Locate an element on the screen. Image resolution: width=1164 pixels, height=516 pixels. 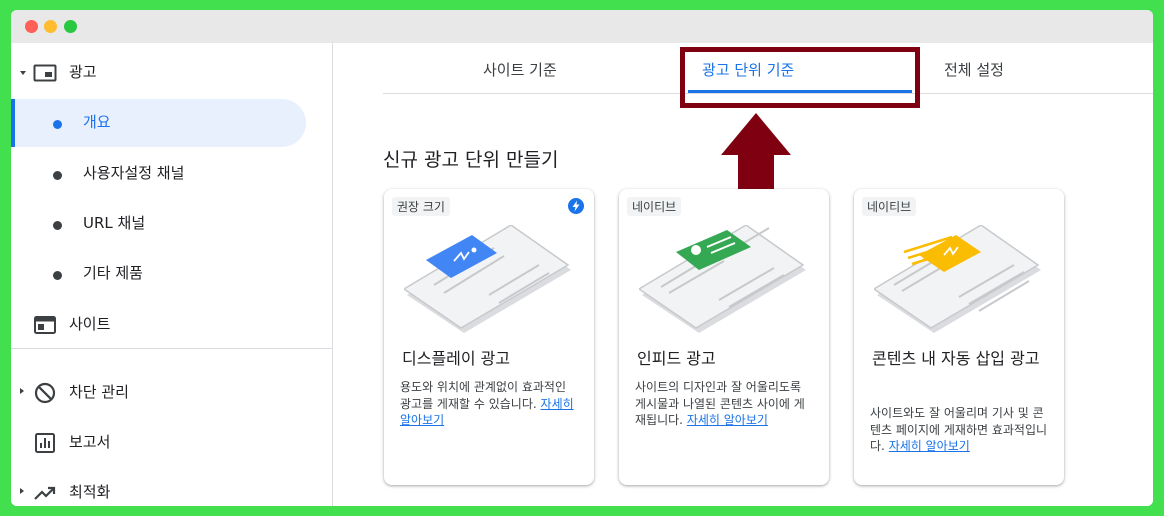
sidebar-item-reports: 보고서 is located at coordinates (171, 443).